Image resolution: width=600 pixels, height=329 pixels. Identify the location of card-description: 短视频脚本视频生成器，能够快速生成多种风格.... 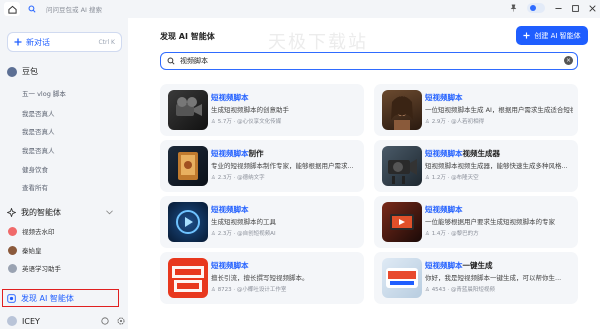
(496, 166).